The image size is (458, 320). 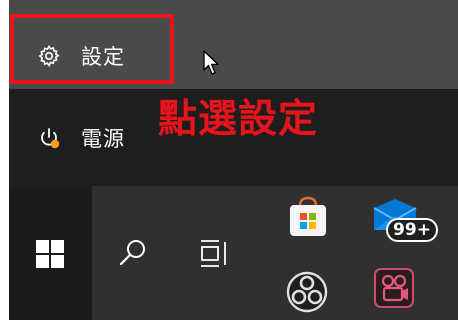 I want to click on power-menu-item: 電源, so click(x=95, y=138).